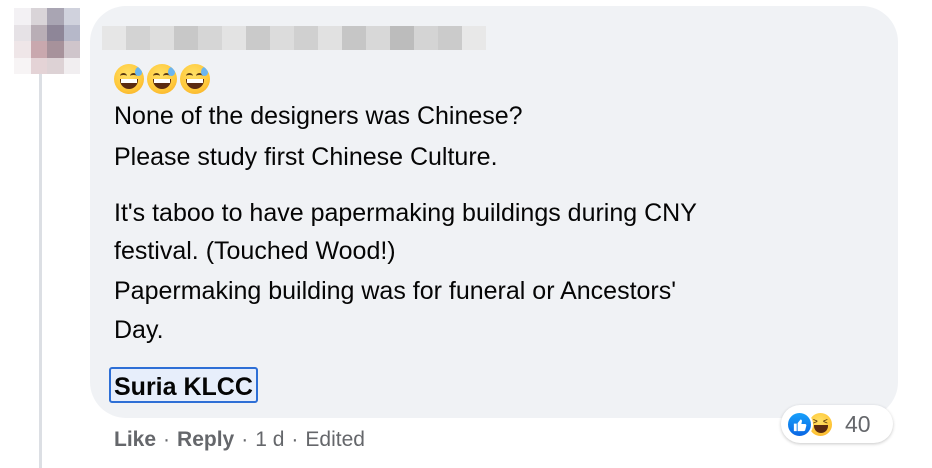  I want to click on comment-actions: Like · Reply · 1 d · Edited, so click(239, 440).